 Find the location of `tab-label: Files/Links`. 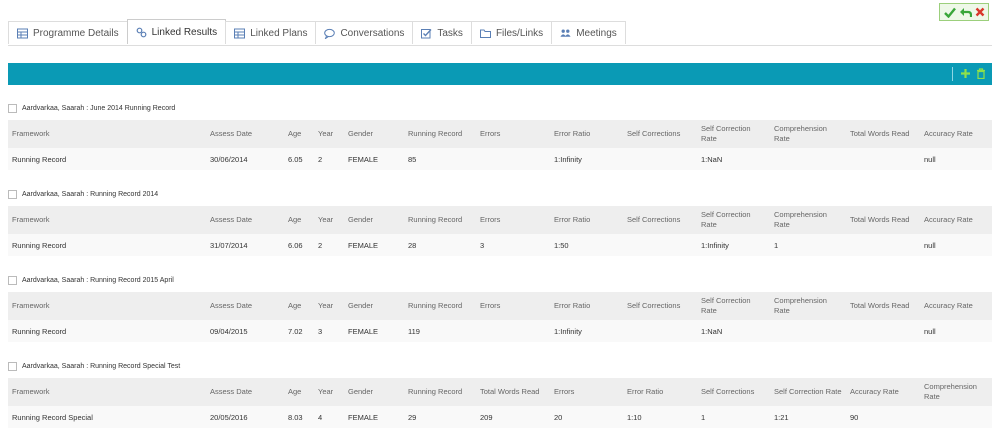

tab-label: Files/Links is located at coordinates (519, 33).